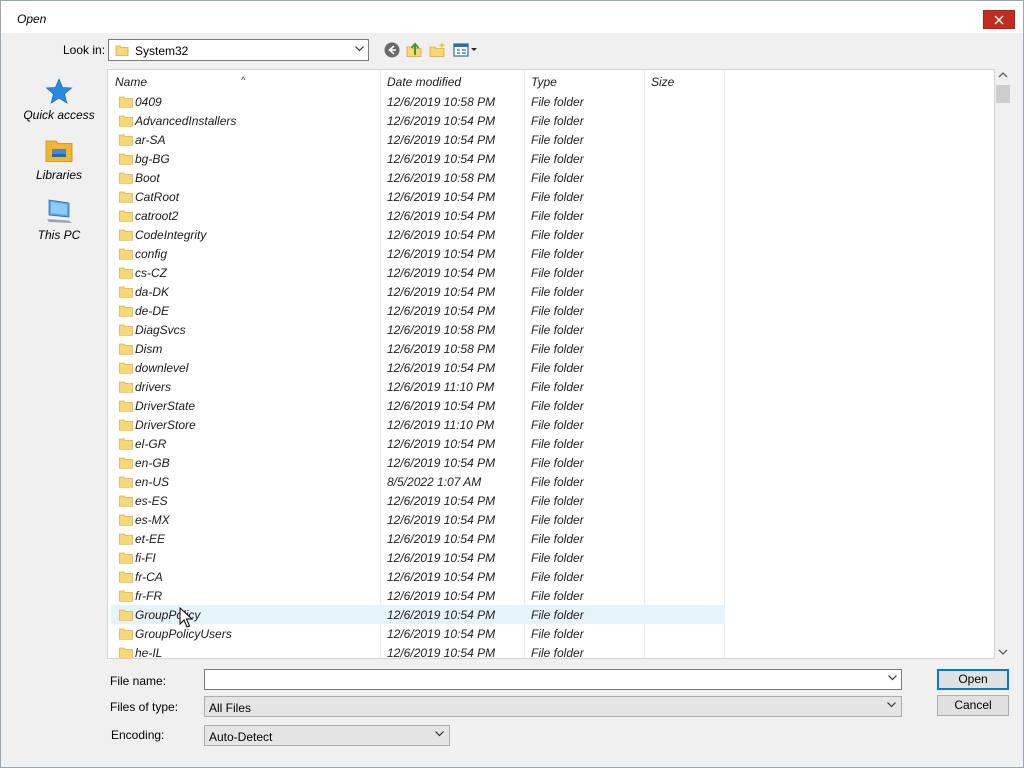 This screenshot has height=768, width=1024. What do you see at coordinates (131, 82) in the screenshot?
I see `column-name: Name` at bounding box center [131, 82].